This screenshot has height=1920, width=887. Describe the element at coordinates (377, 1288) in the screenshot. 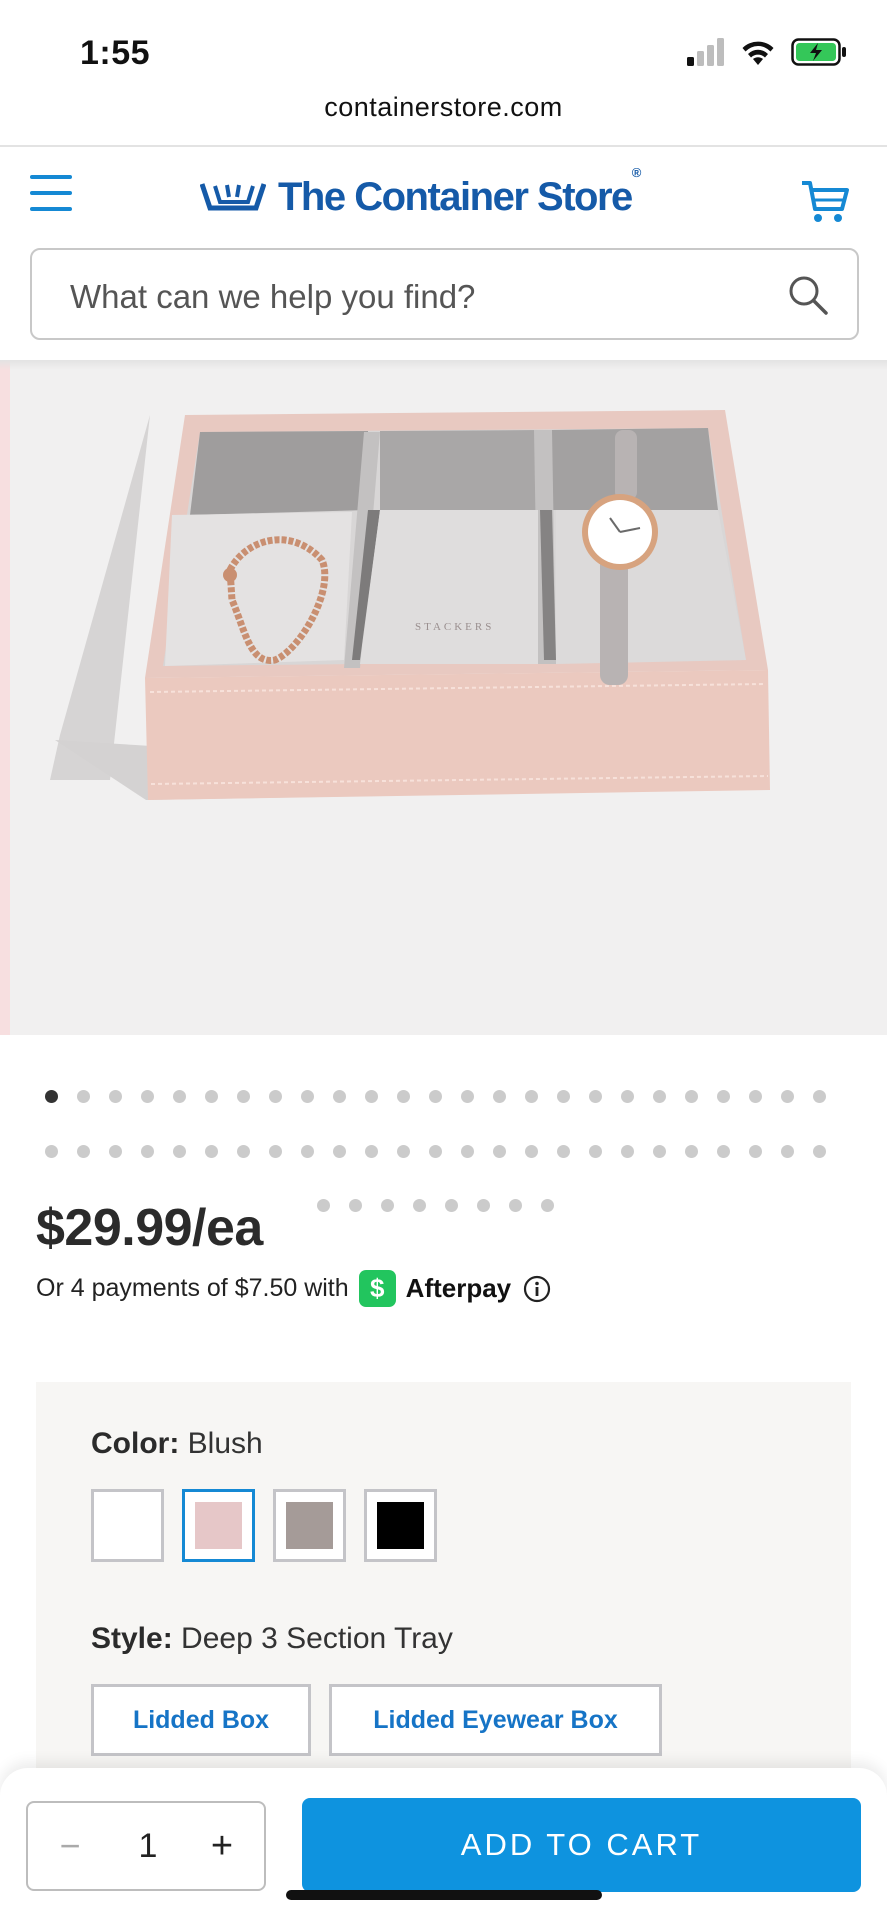

I see `afterpay-icon: $` at that location.